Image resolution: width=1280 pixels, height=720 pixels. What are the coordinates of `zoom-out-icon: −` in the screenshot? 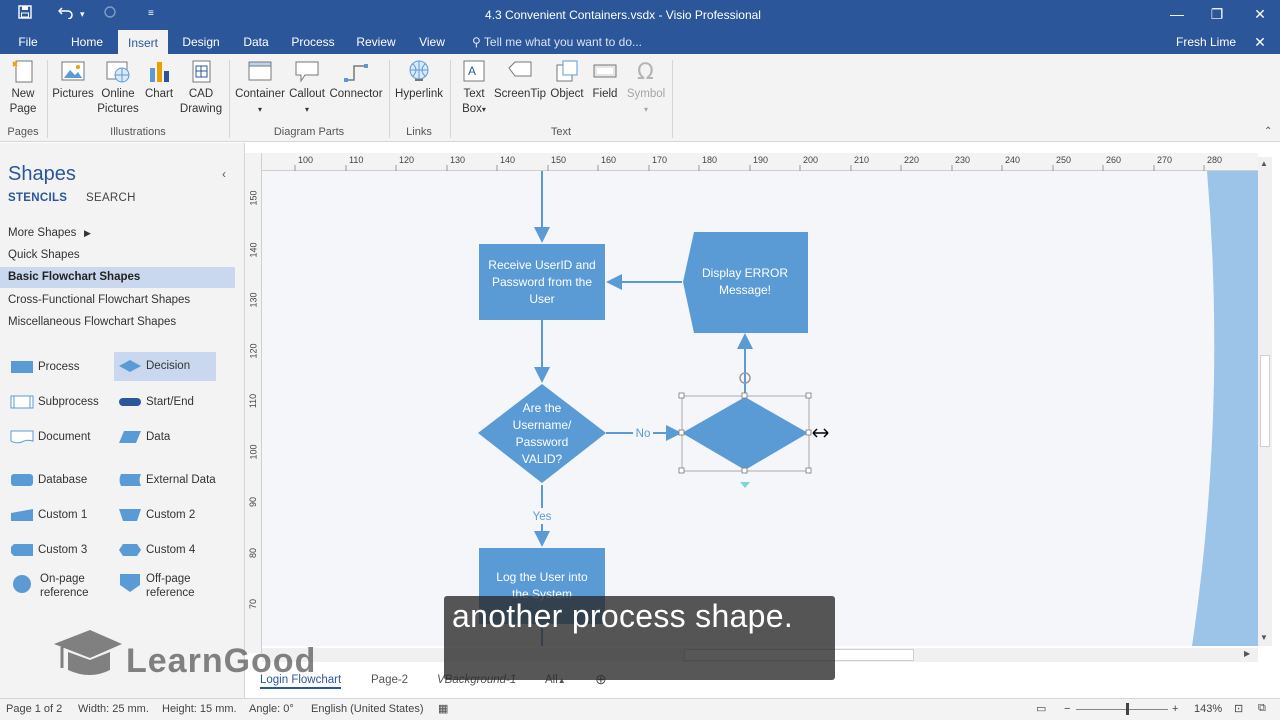 It's located at (1067, 709).